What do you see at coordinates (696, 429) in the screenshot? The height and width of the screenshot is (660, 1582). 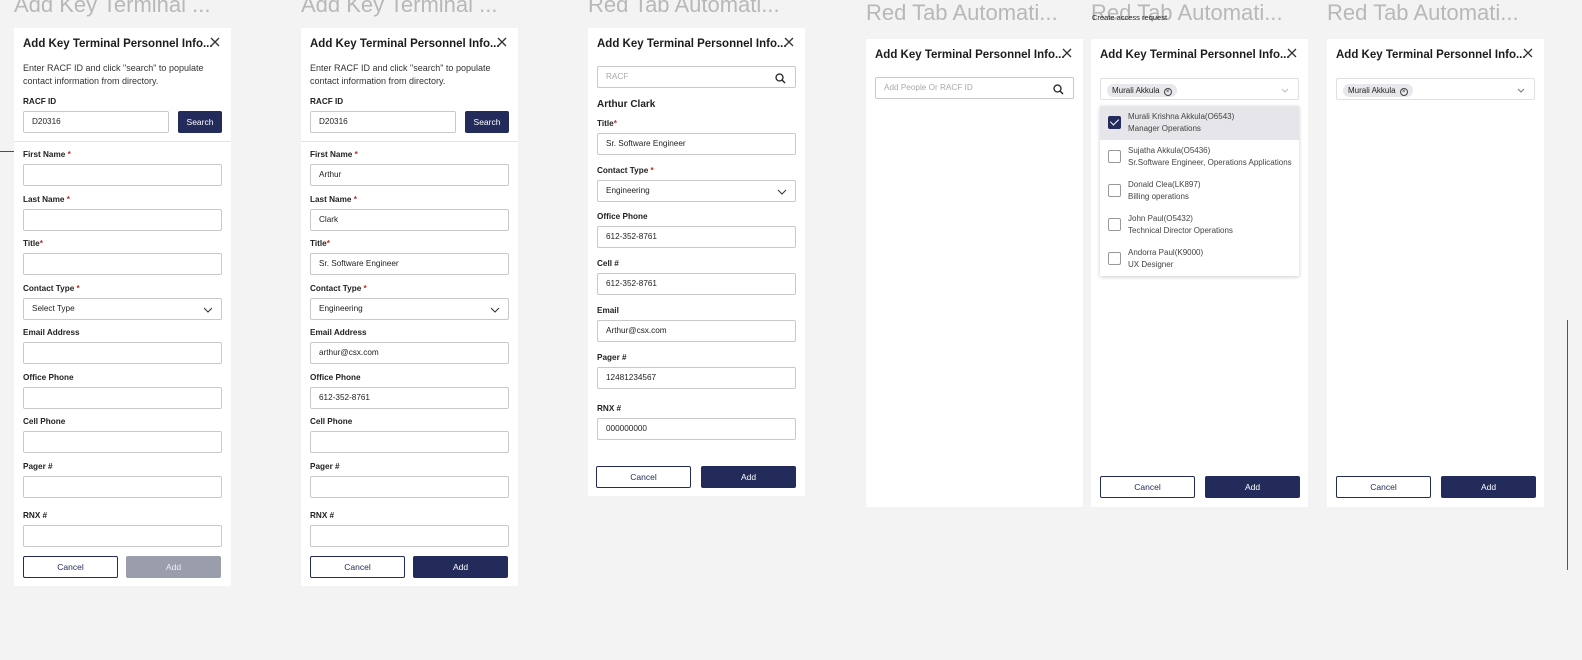 I see `rnx-field: 000000000` at bounding box center [696, 429].